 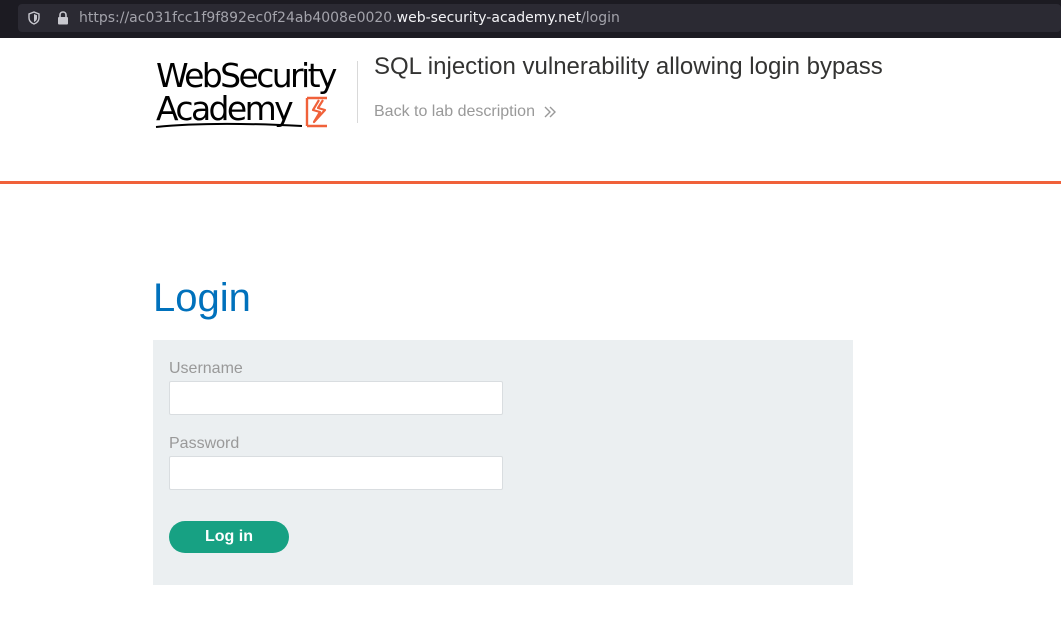 What do you see at coordinates (600, 18) in the screenshot?
I see `url-path: /login` at bounding box center [600, 18].